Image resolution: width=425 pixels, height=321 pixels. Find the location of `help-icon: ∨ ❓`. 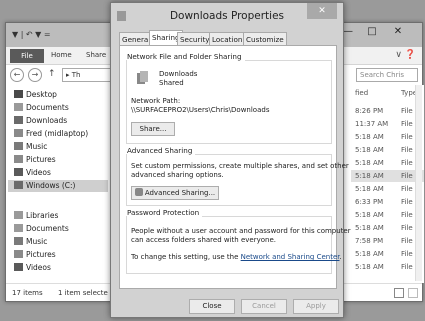

help-icon: ∨ ❓ is located at coordinates (405, 55).